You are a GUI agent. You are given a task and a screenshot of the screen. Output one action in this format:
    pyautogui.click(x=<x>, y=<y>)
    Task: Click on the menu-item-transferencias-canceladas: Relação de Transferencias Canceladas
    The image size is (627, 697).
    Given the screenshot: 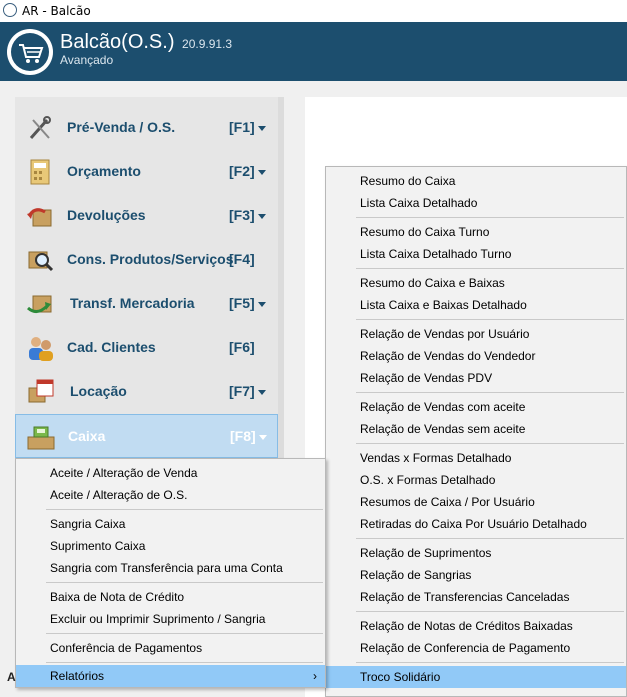 What is the action you would take?
    pyautogui.click(x=476, y=597)
    